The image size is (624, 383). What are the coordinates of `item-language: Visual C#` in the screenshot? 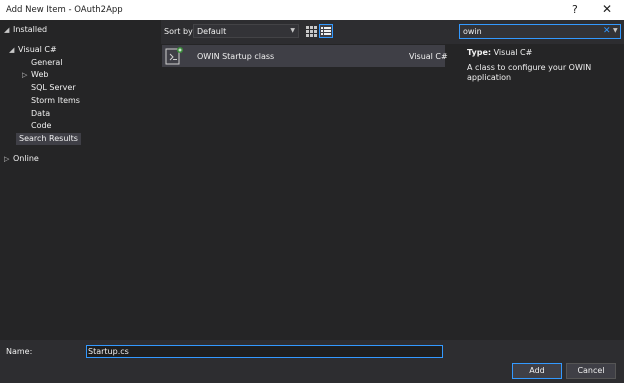 It's located at (428, 56).